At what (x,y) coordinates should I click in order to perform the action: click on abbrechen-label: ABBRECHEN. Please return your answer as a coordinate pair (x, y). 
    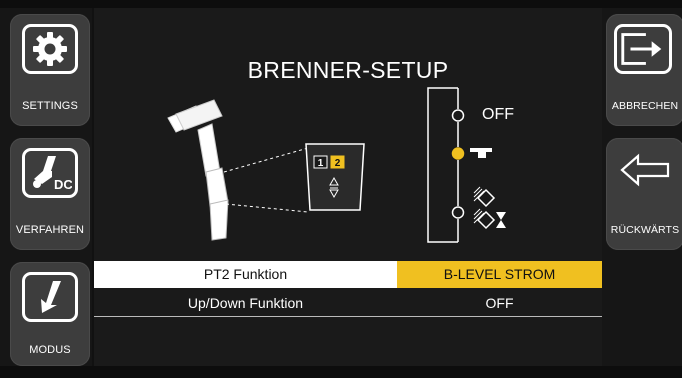
    Looking at the image, I should click on (645, 106).